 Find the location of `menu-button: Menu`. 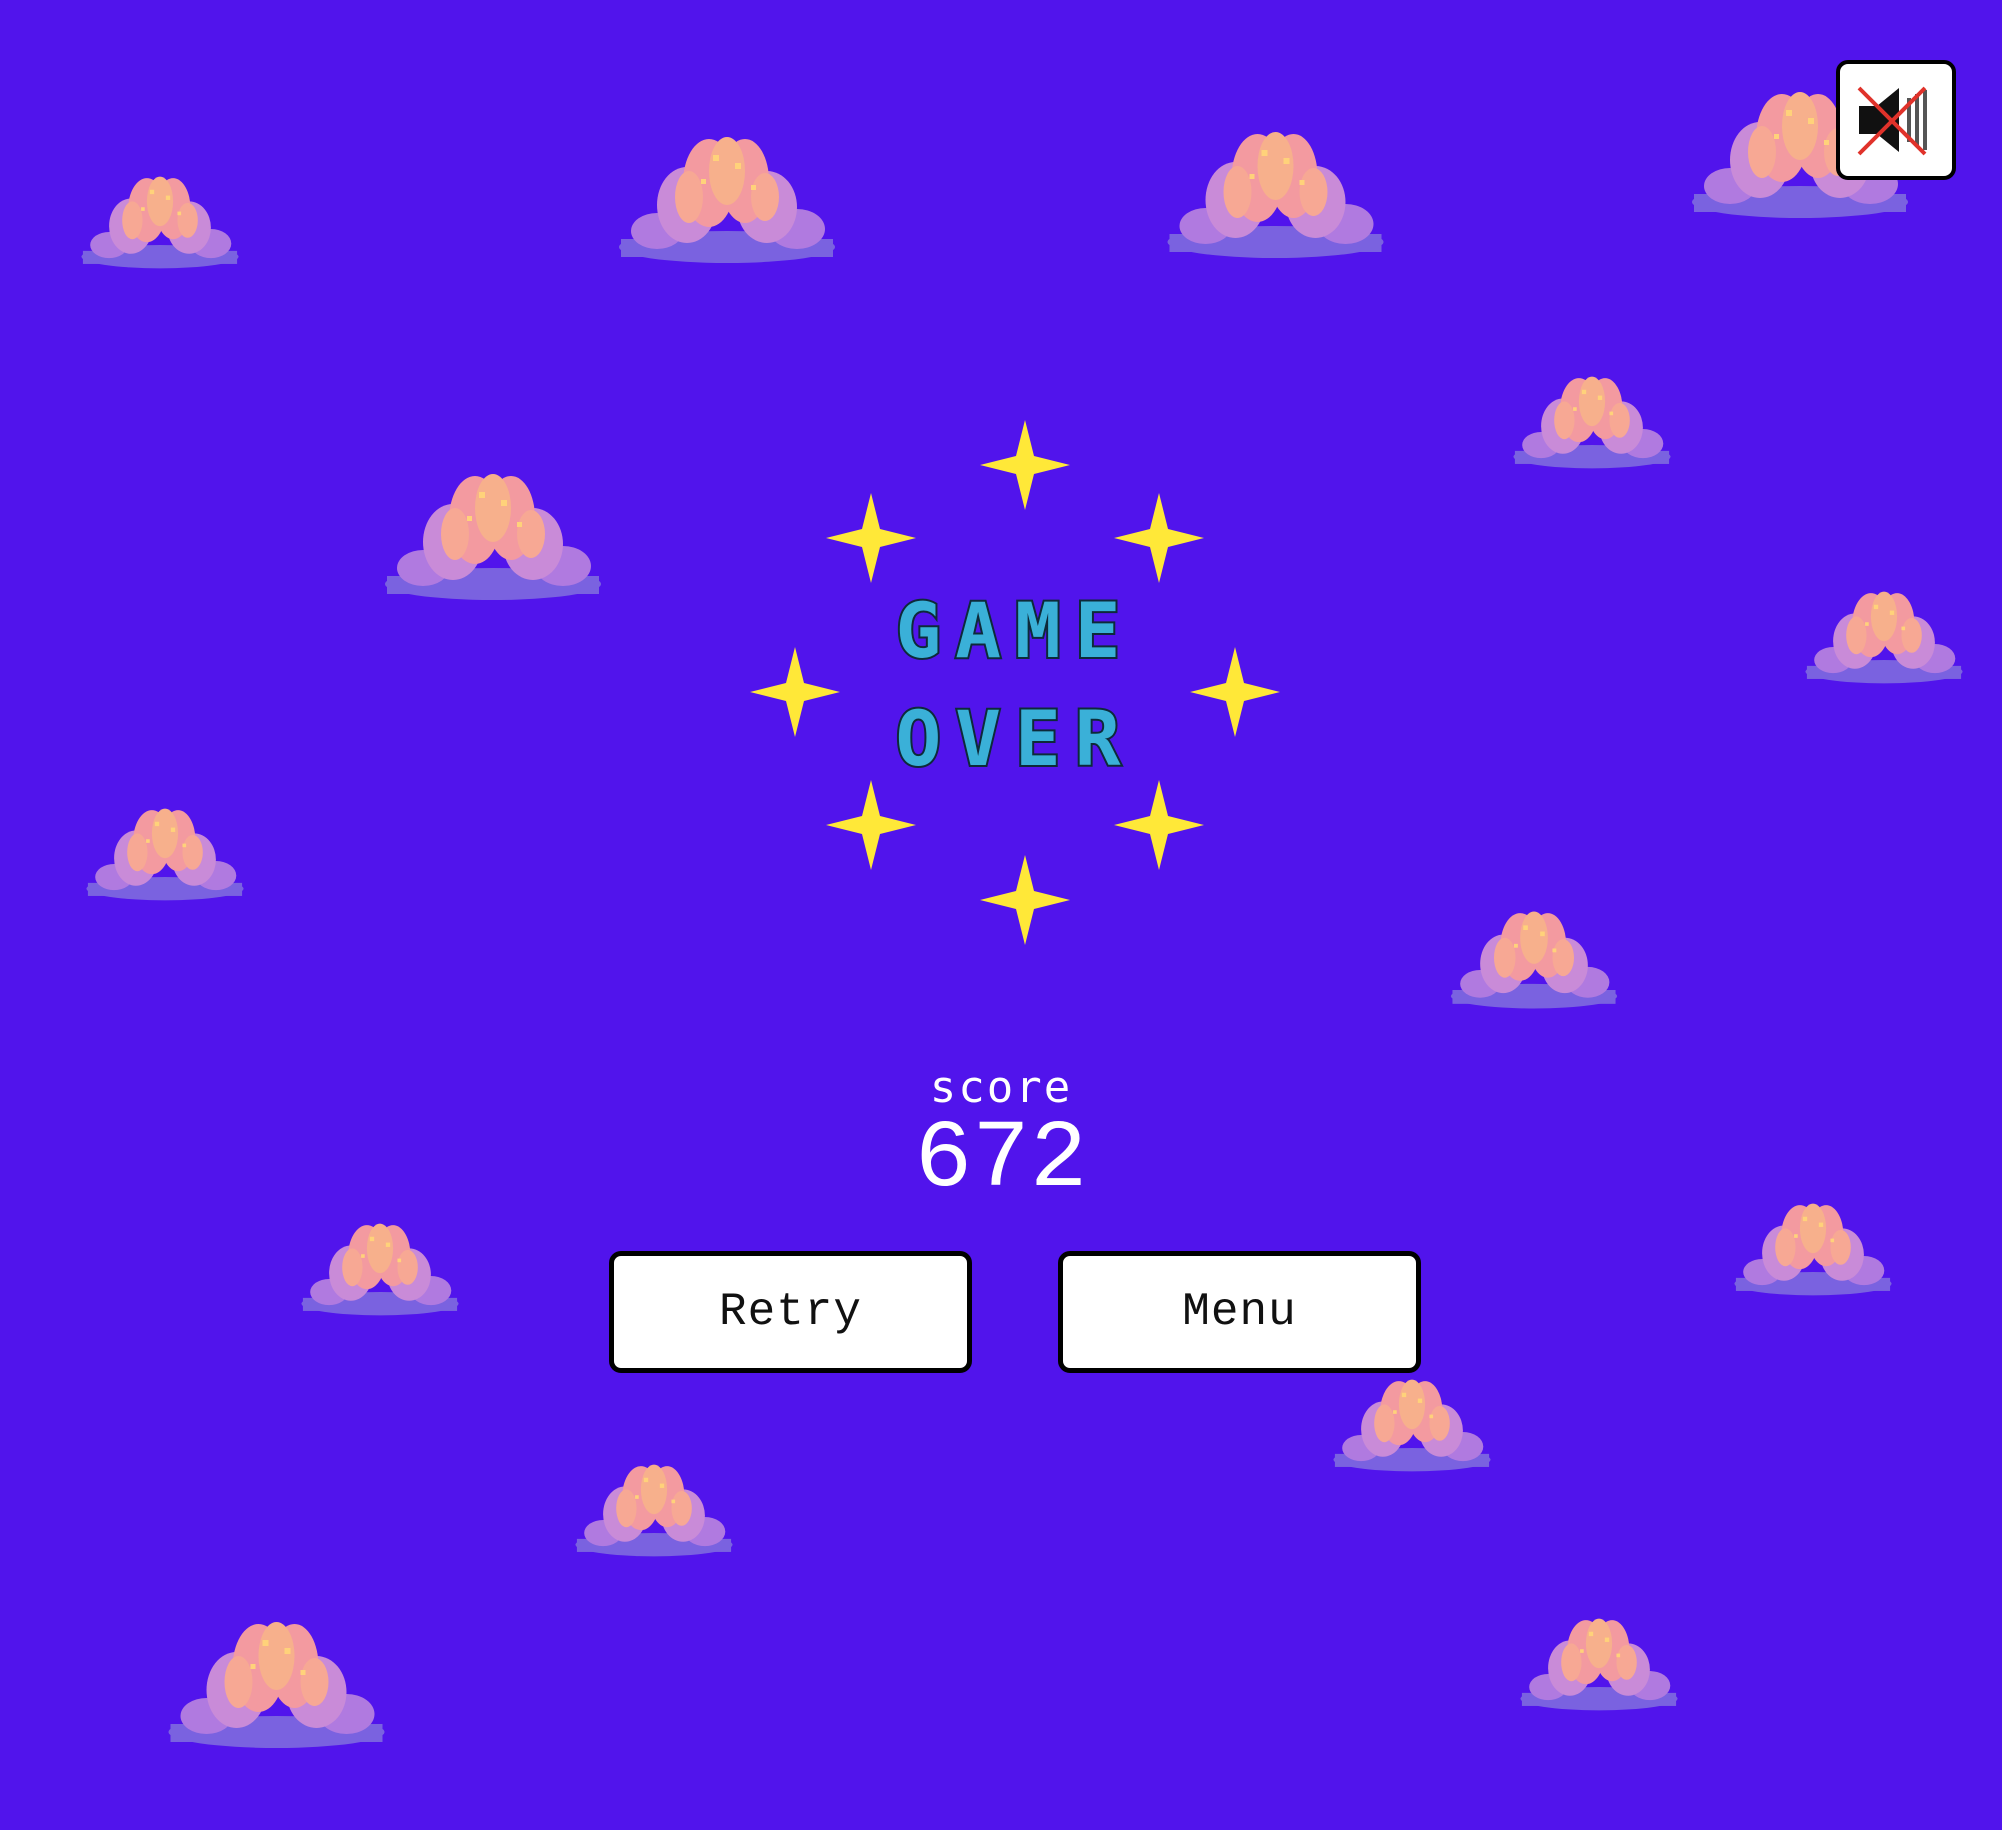

menu-button: Menu is located at coordinates (1239, 1312).